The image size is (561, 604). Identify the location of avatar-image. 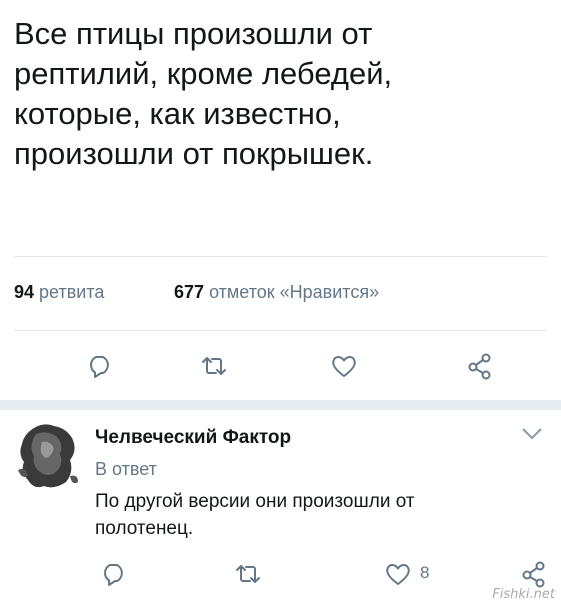
(48, 456).